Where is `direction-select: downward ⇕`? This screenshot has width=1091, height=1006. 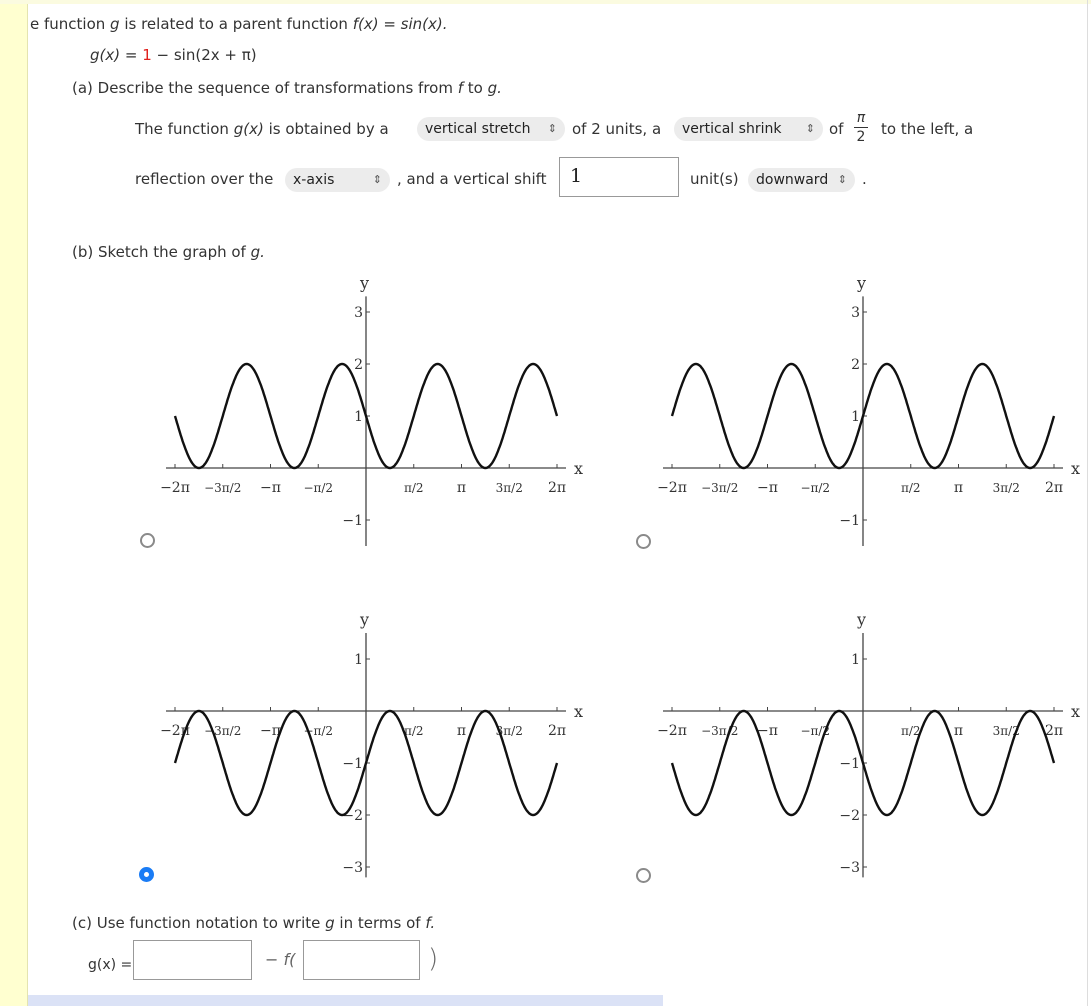
direction-select: downward ⇕ is located at coordinates (801, 180).